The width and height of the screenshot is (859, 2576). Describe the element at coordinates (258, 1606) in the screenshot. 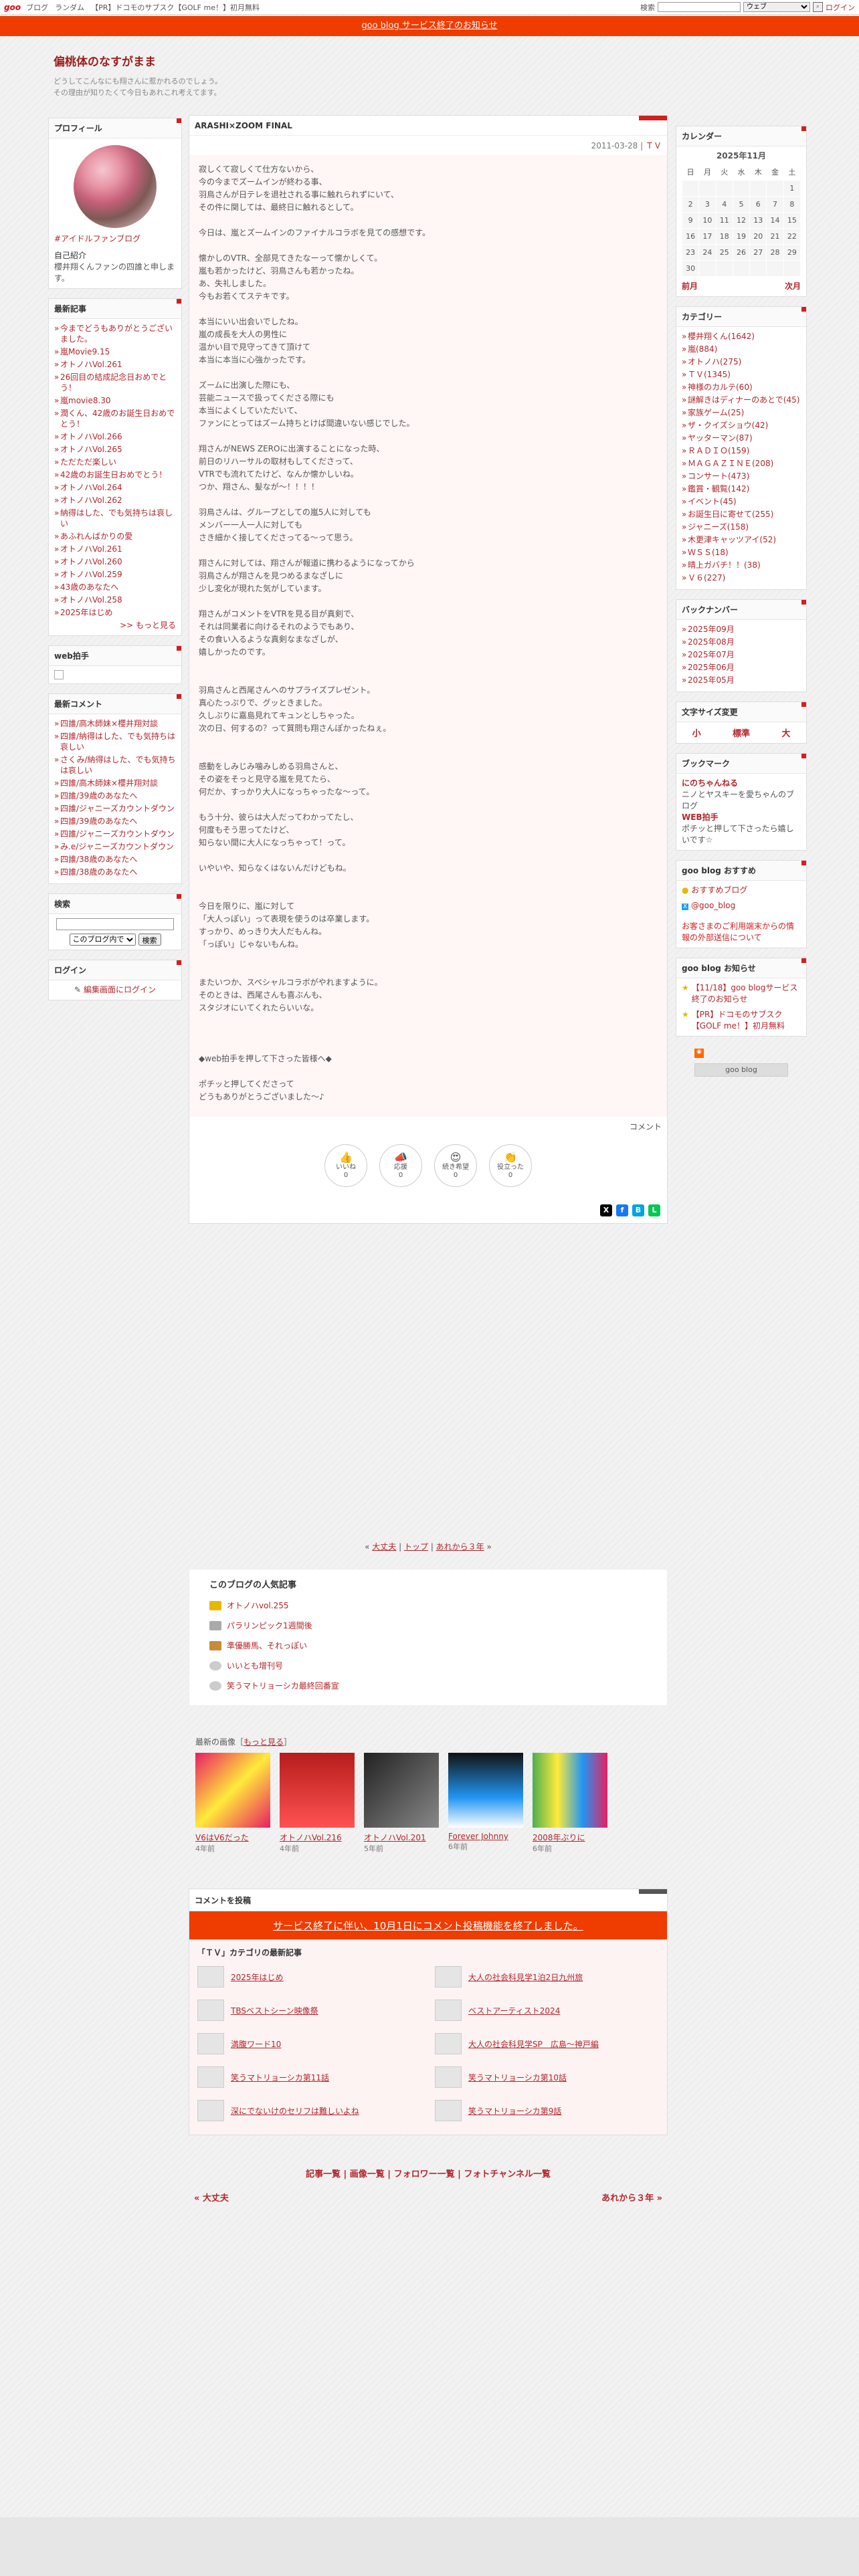

I see `popular-link: オトノハvol.255` at that location.